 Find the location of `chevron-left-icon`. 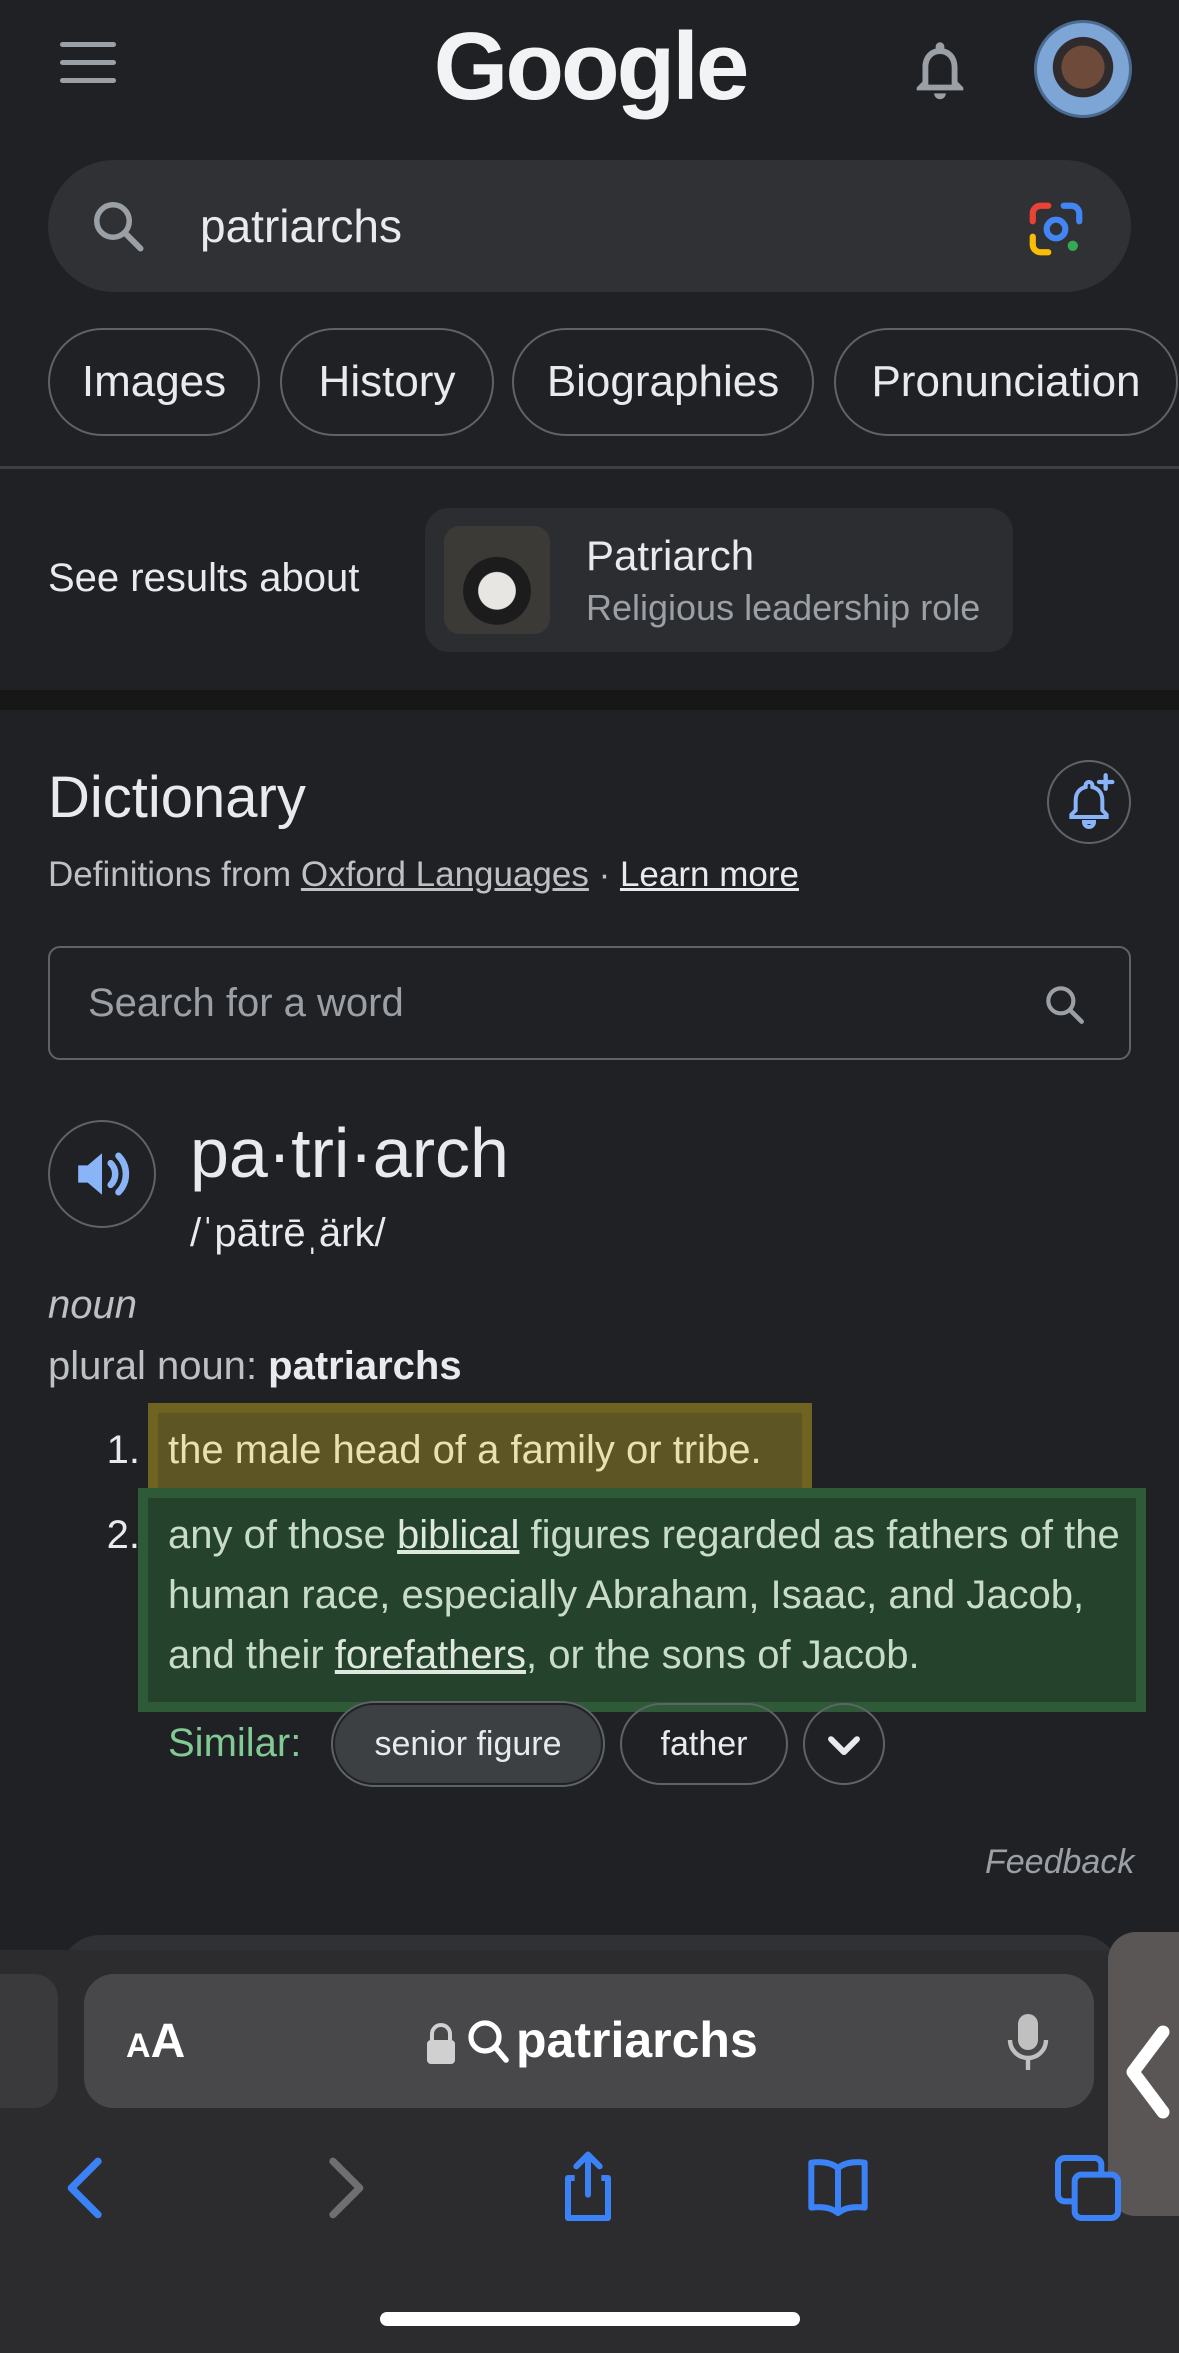

chevron-left-icon is located at coordinates (1148, 2072).